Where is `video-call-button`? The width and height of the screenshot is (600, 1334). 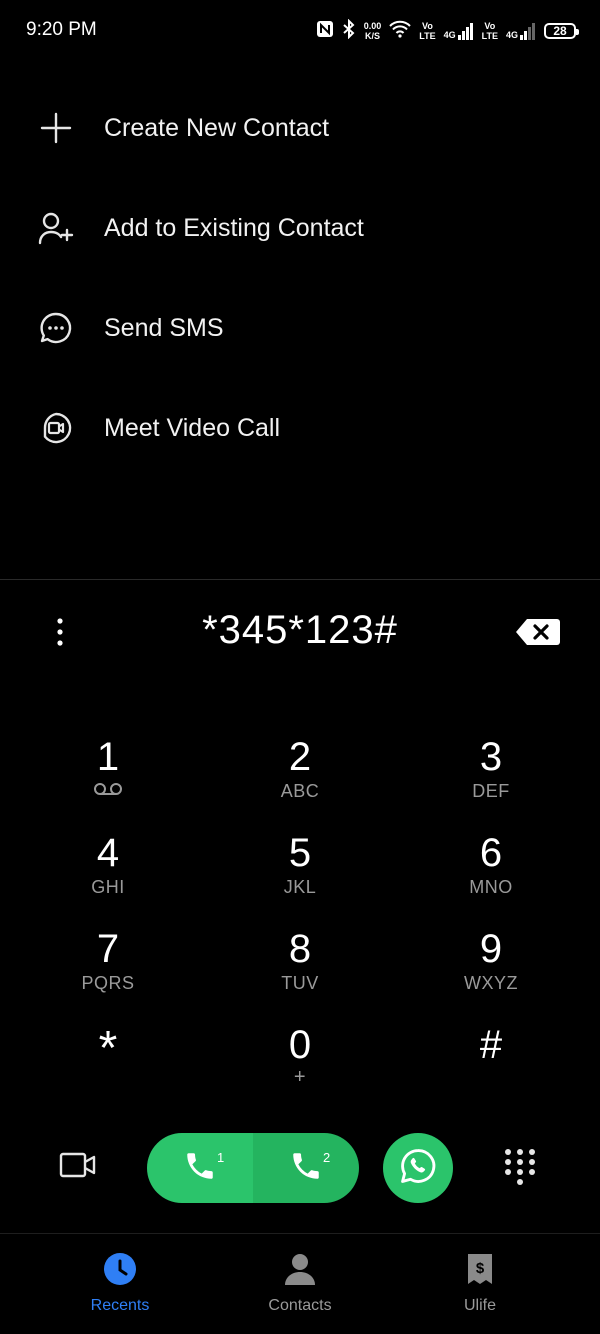
video-call-button is located at coordinates (80, 1168).